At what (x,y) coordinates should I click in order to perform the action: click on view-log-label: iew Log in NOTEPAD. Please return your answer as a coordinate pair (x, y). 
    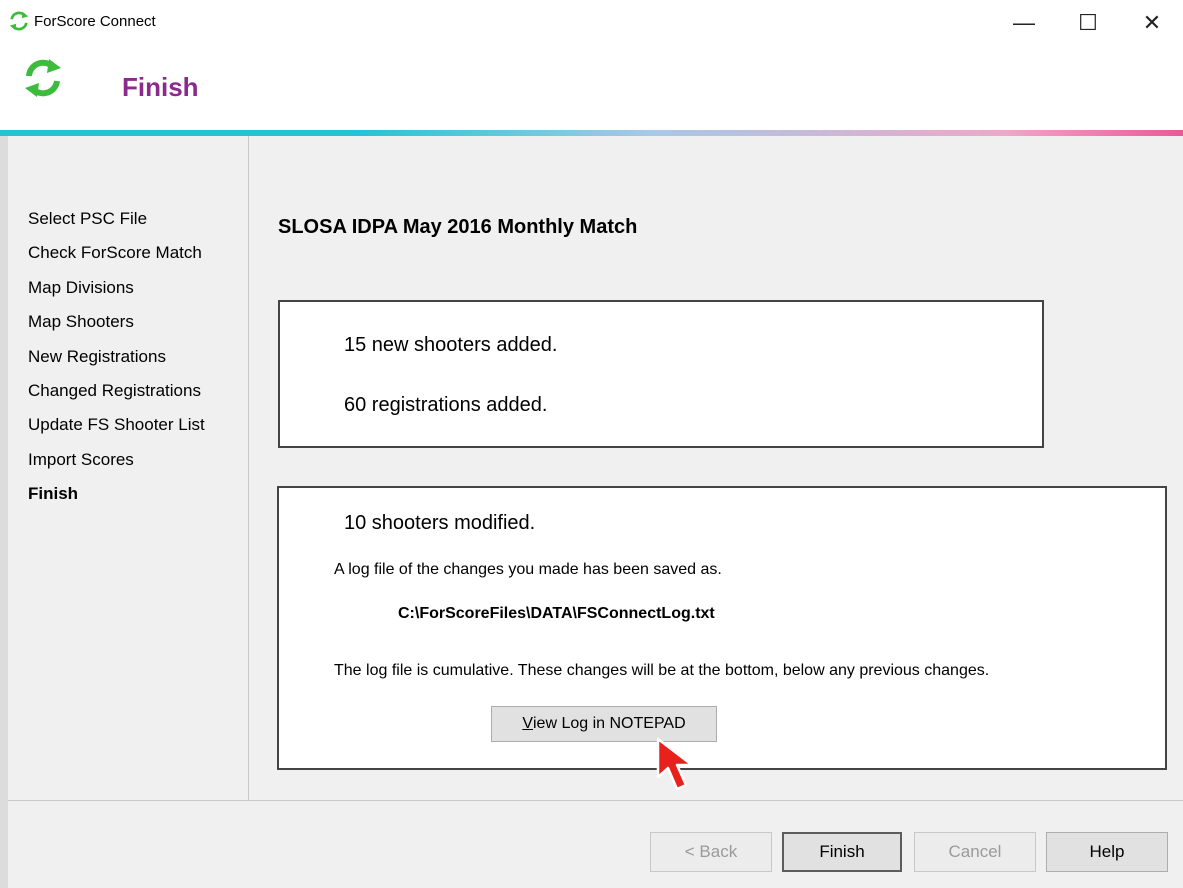
    Looking at the image, I should click on (609, 723).